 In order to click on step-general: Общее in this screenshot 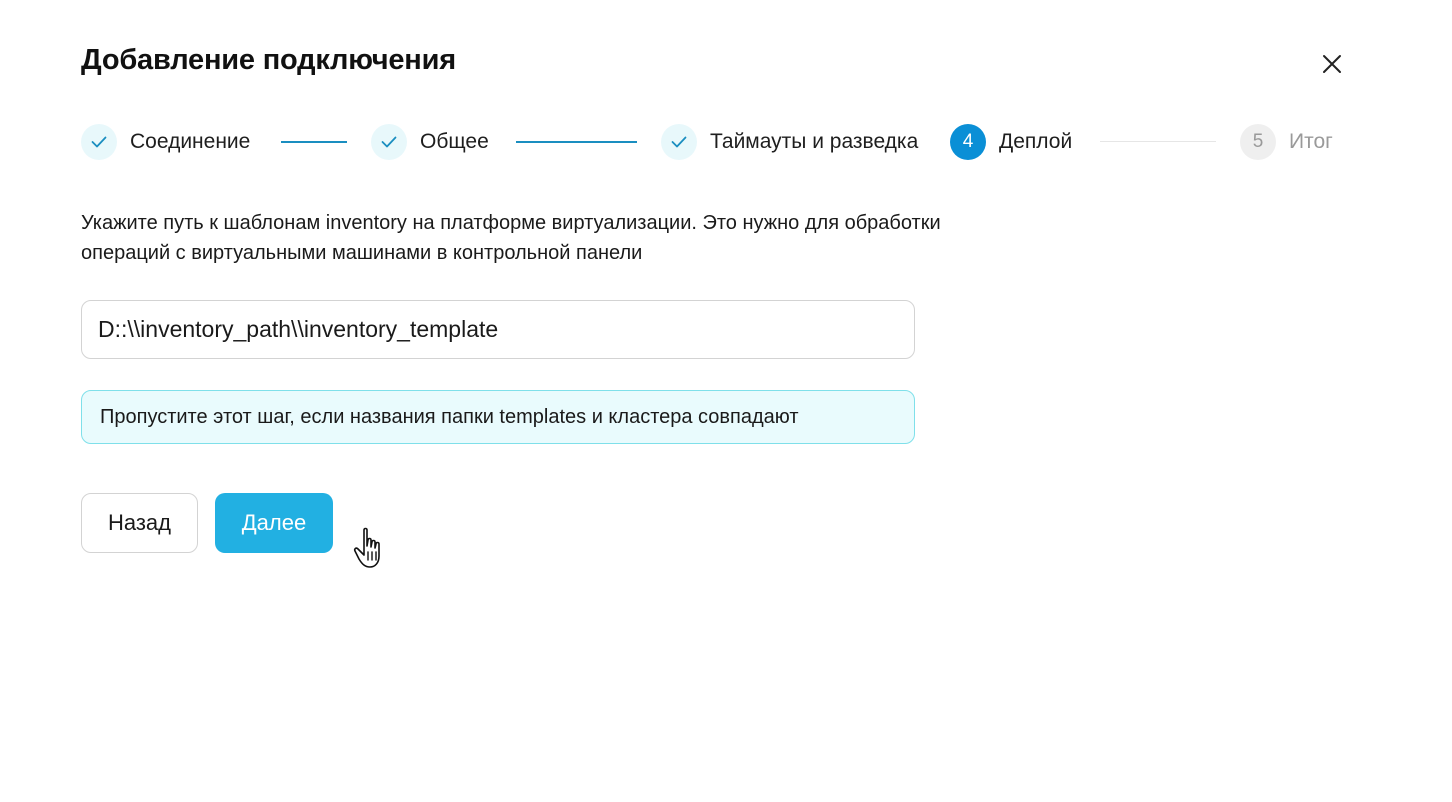, I will do `click(430, 142)`.